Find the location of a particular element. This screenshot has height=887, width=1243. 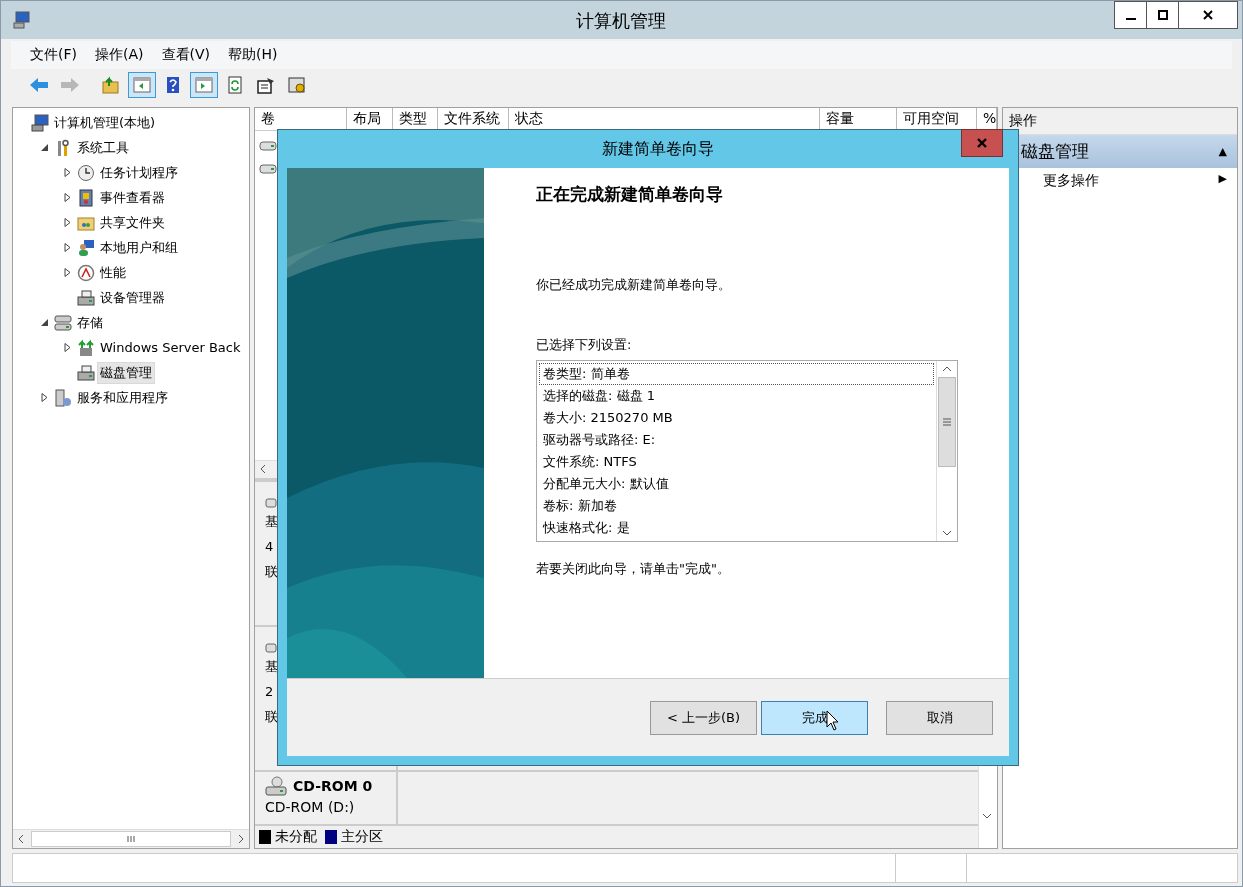

tree-item: 存储 is located at coordinates (90, 322).